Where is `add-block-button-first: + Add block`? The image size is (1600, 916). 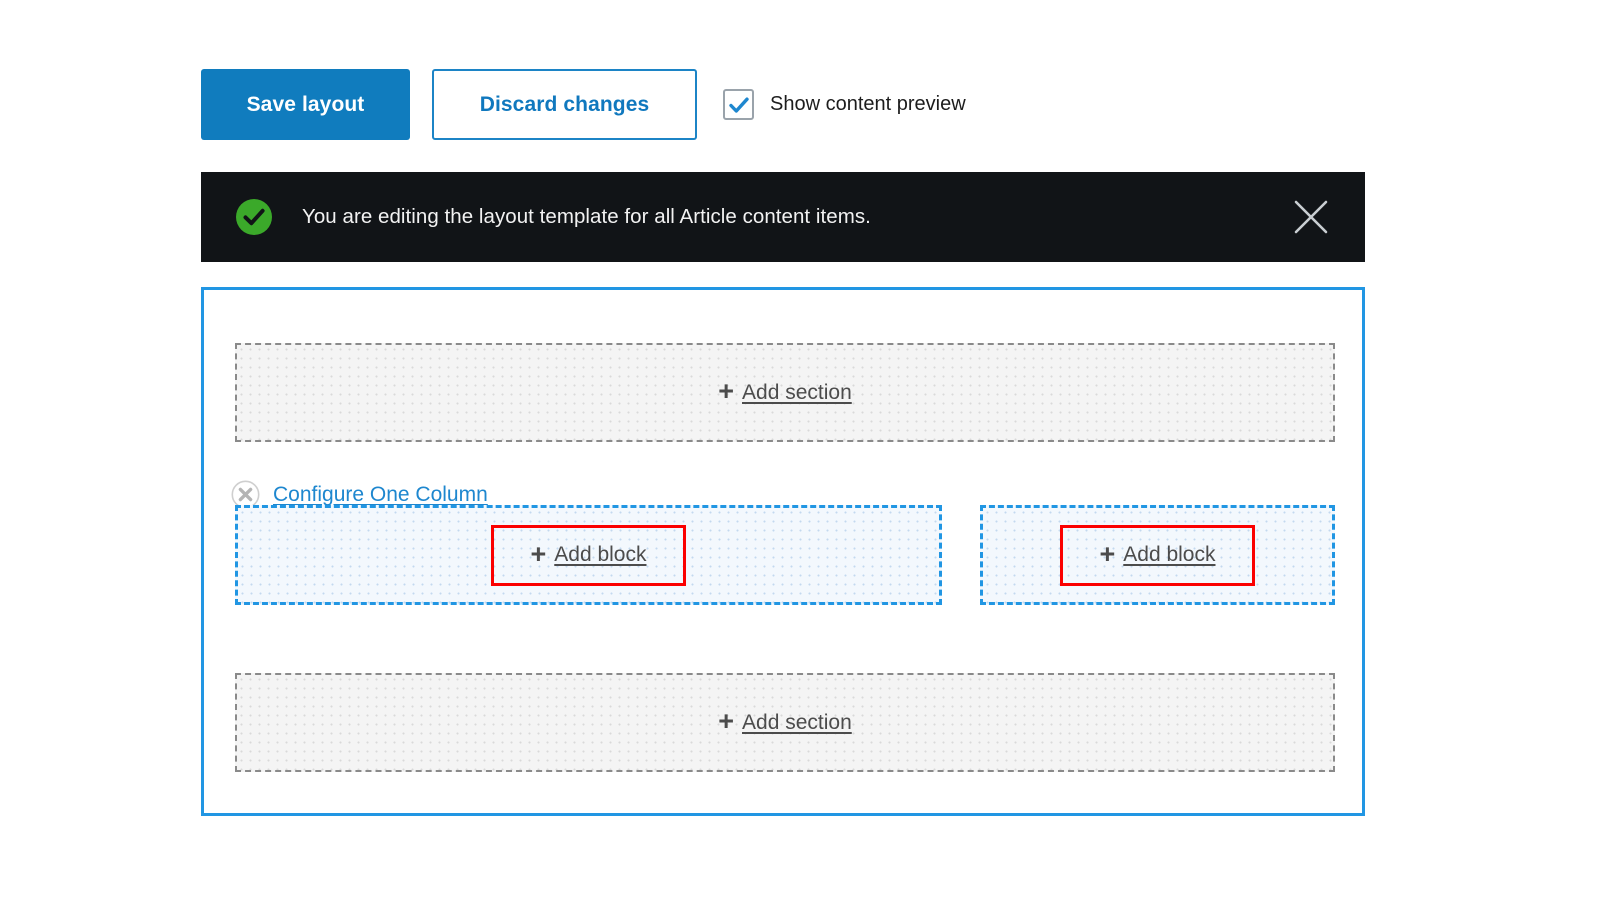
add-block-button-first: + Add block is located at coordinates (588, 555).